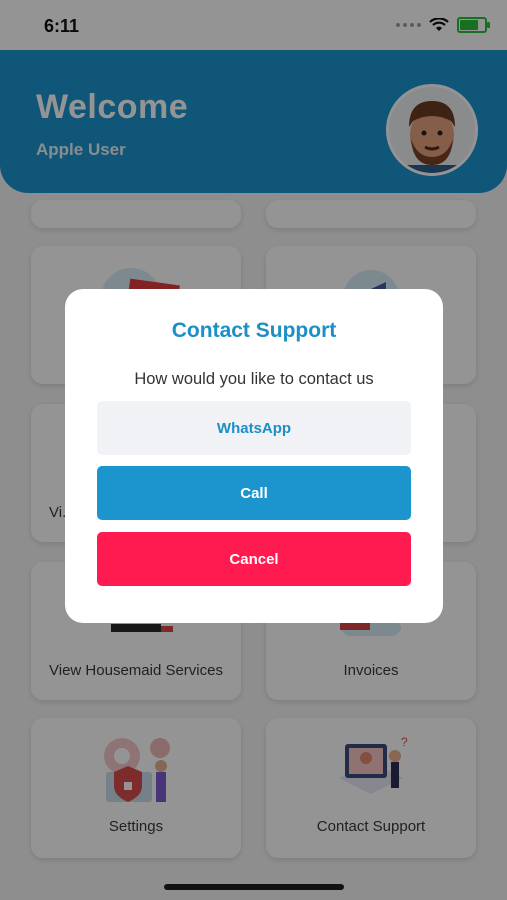 This screenshot has height=900, width=507. I want to click on call-button: Call, so click(254, 493).